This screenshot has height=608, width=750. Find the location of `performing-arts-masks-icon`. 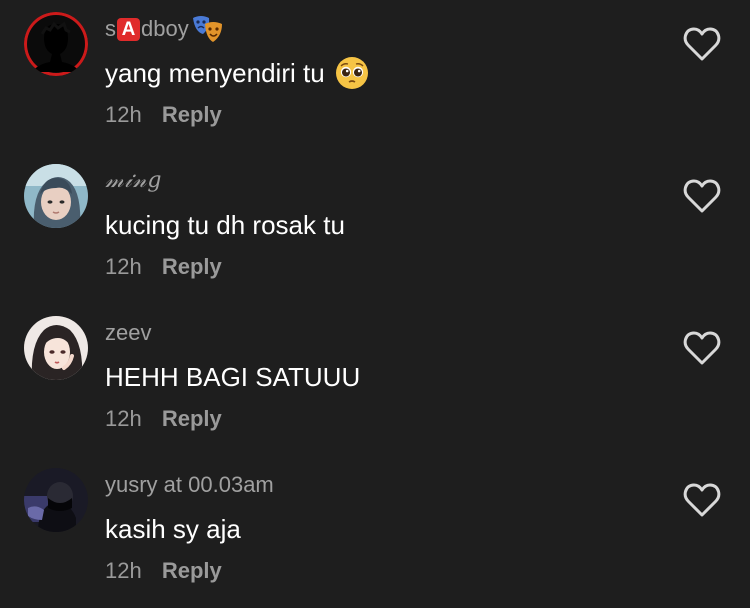

performing-arts-masks-icon is located at coordinates (208, 29).